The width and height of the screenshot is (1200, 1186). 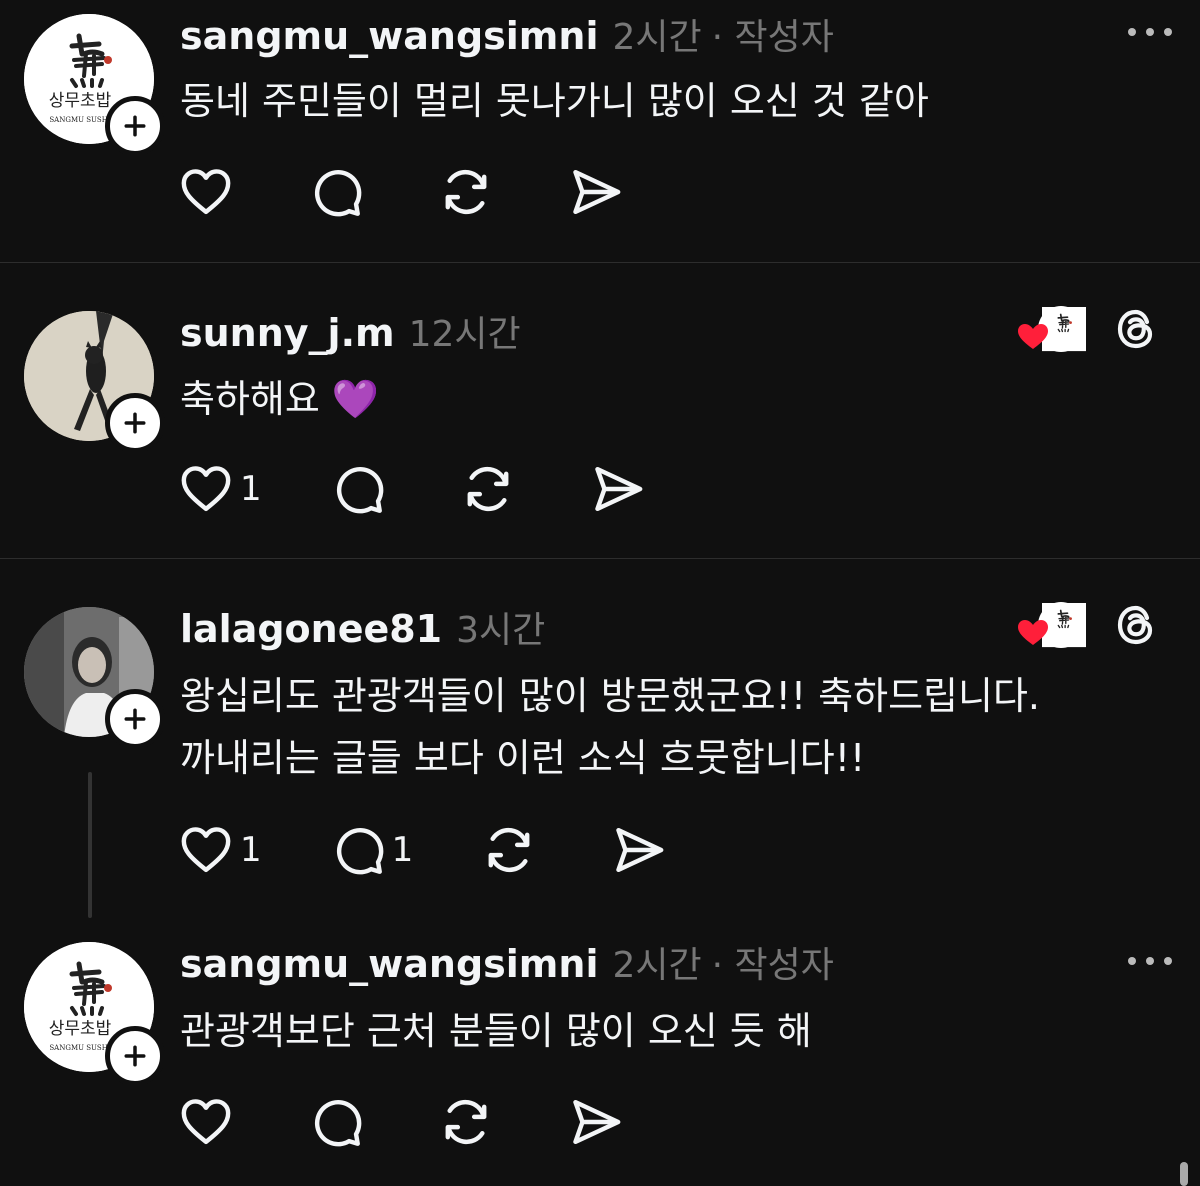 What do you see at coordinates (311, 629) in the screenshot?
I see `username: lalagonee81` at bounding box center [311, 629].